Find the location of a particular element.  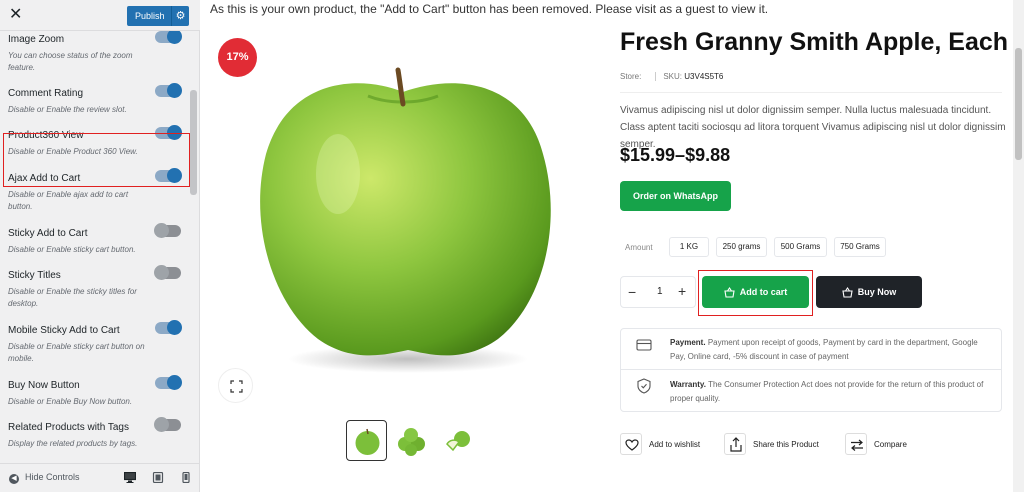

product-price: $15.99–$9.88 is located at coordinates (675, 155).